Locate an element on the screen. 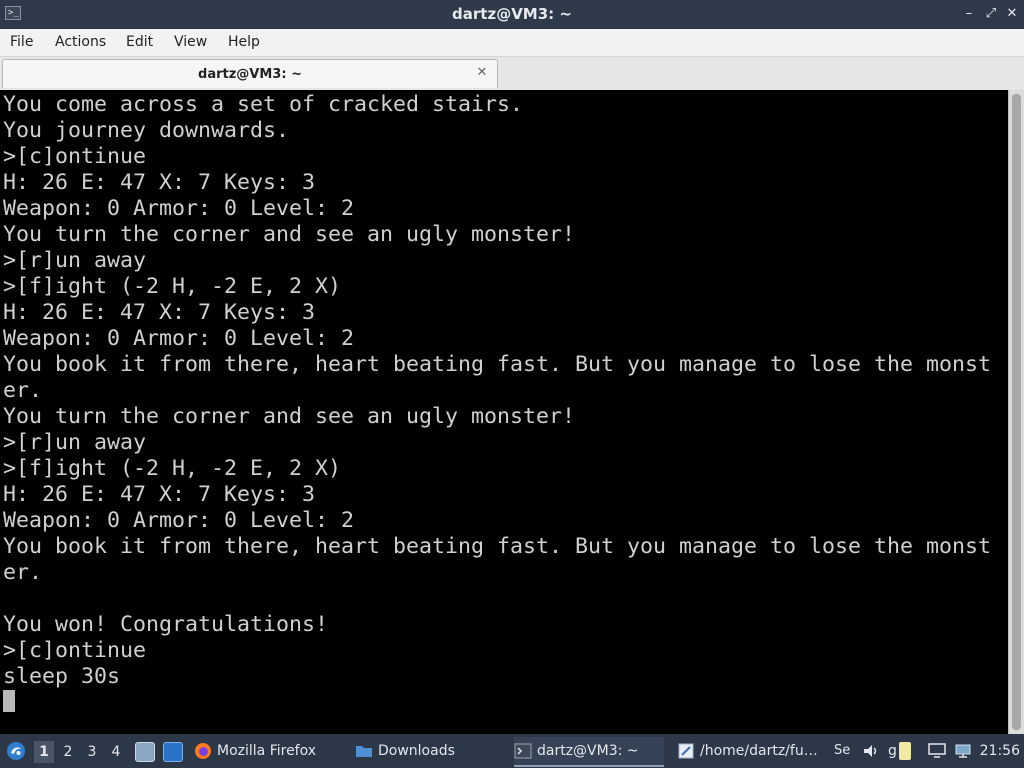 This screenshot has height=768, width=1024. folder-icon is located at coordinates (364, 751).